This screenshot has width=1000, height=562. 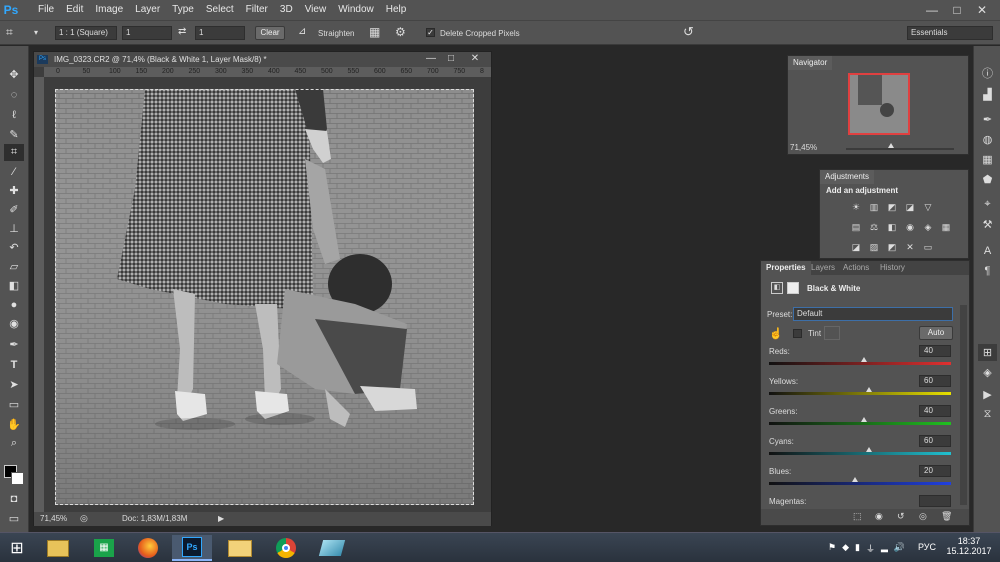 What do you see at coordinates (987, 179) in the screenshot?
I see `styles-icon: ⬟` at bounding box center [987, 179].